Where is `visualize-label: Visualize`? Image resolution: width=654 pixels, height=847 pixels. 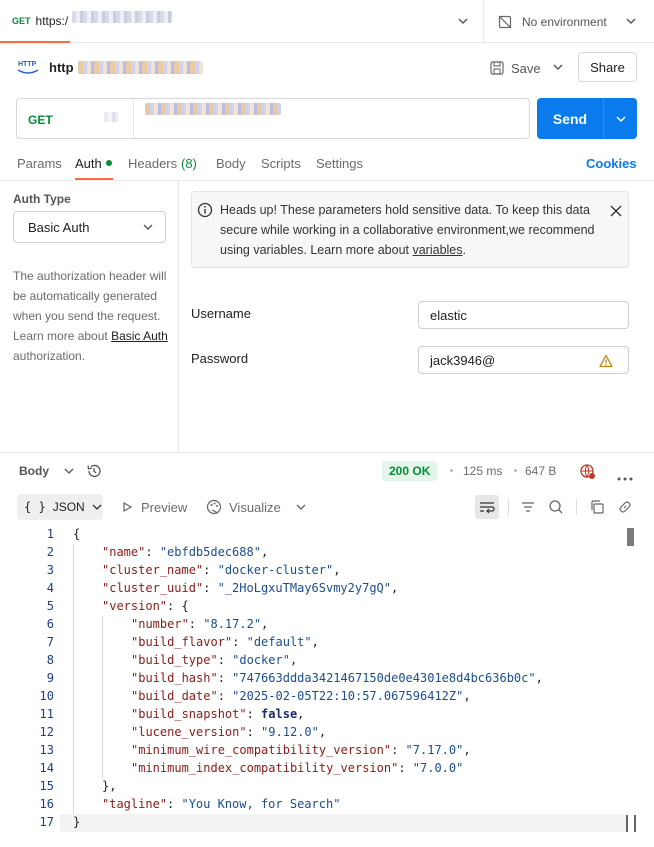
visualize-label: Visualize is located at coordinates (255, 507).